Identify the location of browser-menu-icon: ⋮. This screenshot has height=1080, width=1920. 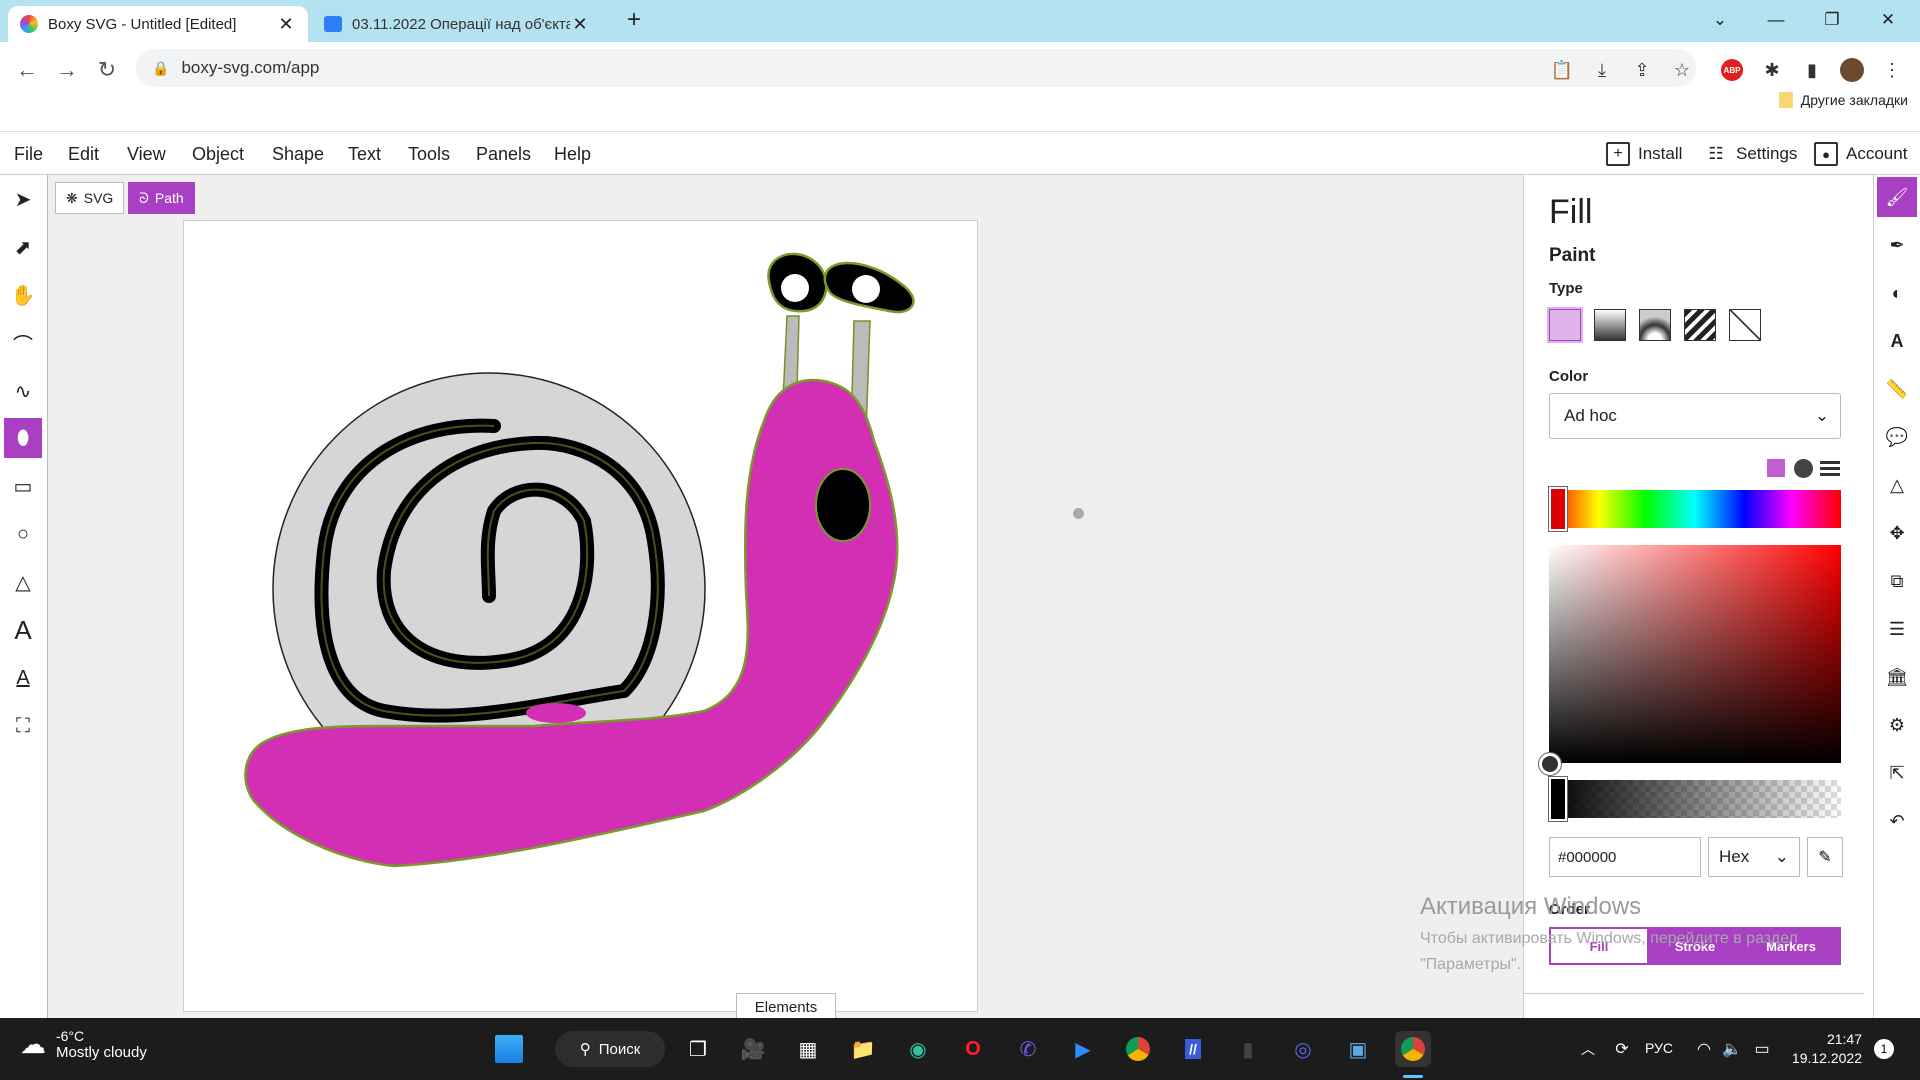
(1892, 70).